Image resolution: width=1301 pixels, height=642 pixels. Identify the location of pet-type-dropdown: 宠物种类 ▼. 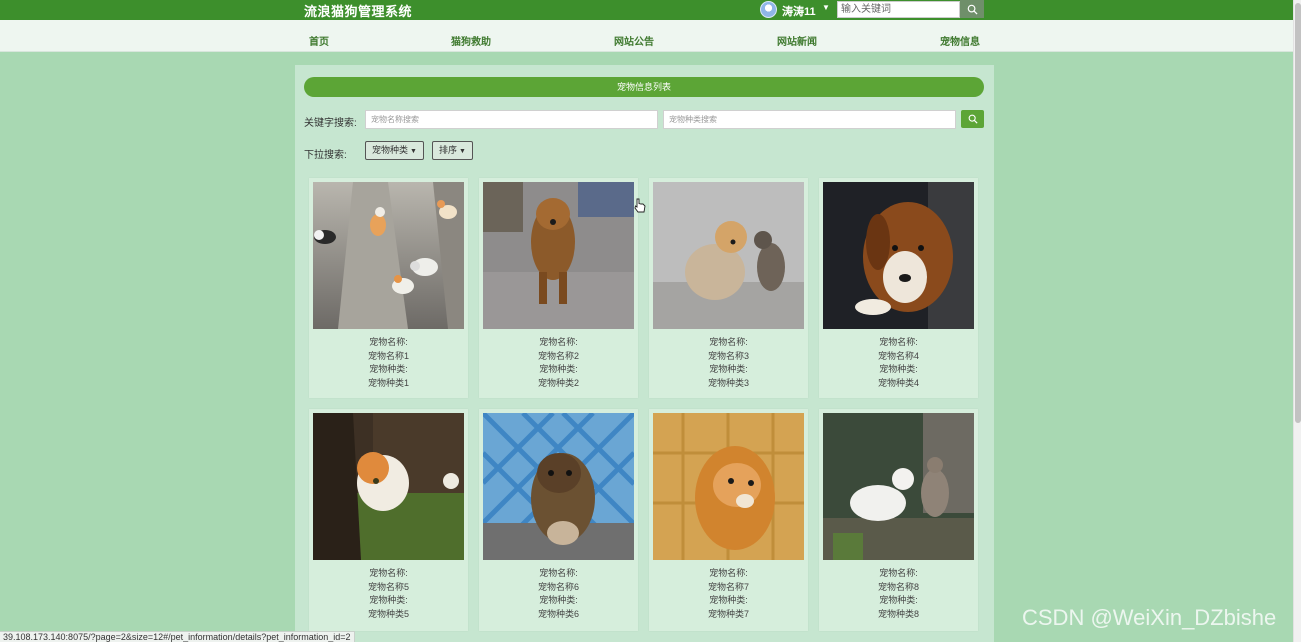
(394, 150).